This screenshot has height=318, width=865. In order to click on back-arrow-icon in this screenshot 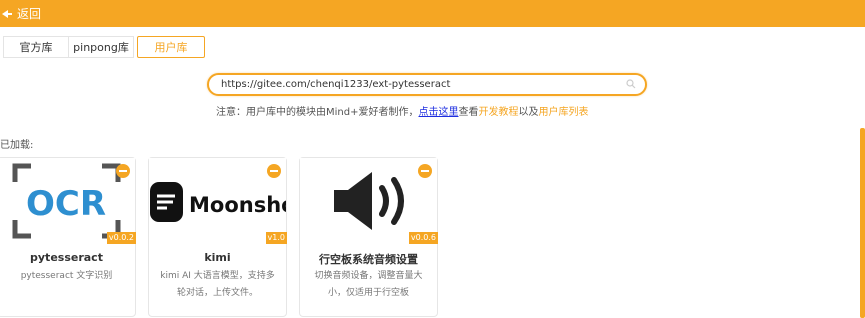, I will do `click(7, 13)`.